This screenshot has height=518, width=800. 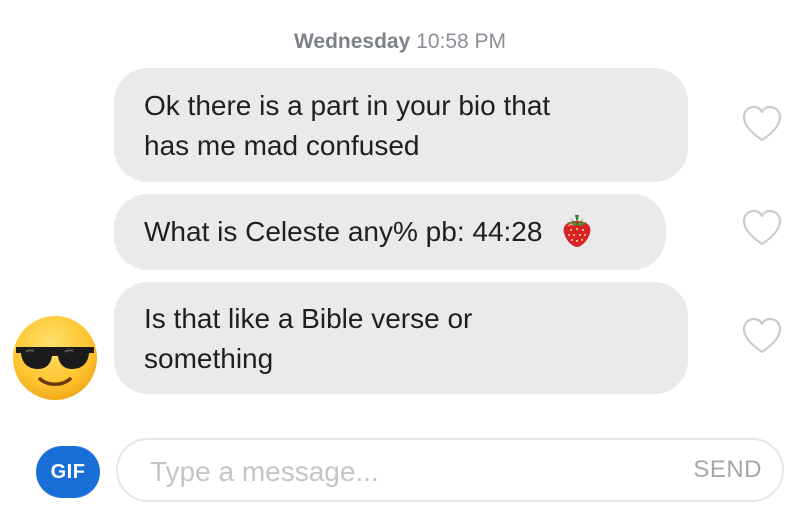 What do you see at coordinates (461, 41) in the screenshot?
I see `timestamp-time: 10:58 PM` at bounding box center [461, 41].